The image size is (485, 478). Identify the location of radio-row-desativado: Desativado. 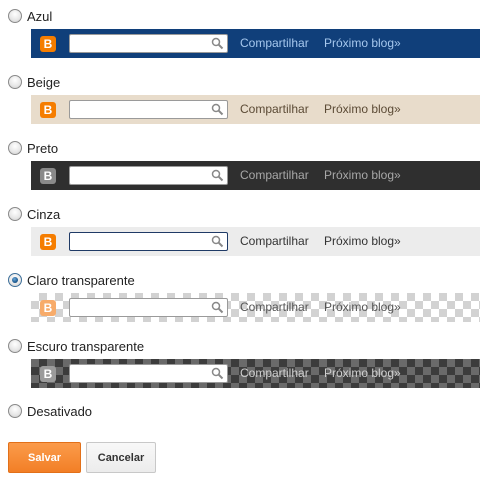
(50, 411).